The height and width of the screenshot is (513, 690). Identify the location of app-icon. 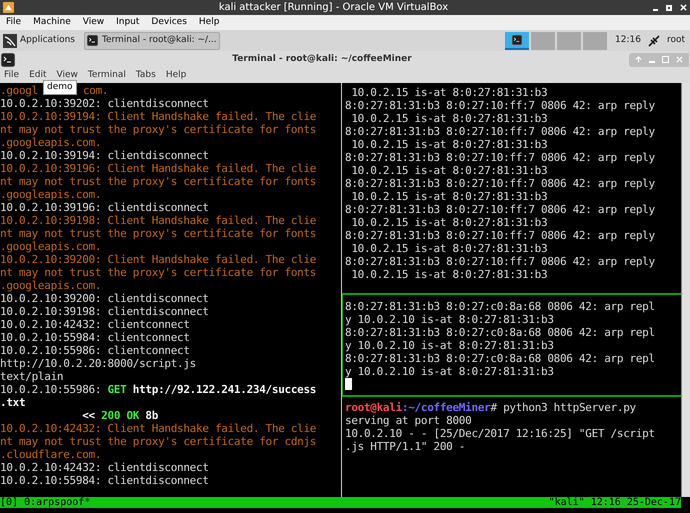
(8, 7).